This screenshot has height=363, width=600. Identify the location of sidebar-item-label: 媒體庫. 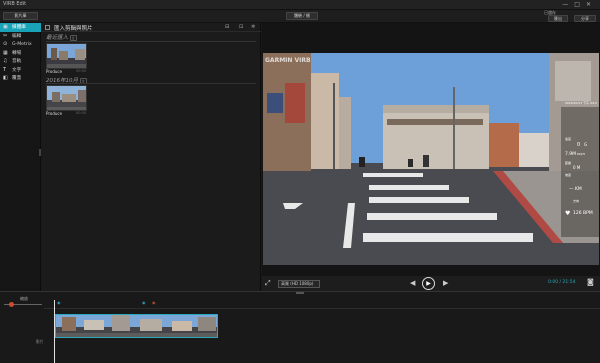
(19, 27).